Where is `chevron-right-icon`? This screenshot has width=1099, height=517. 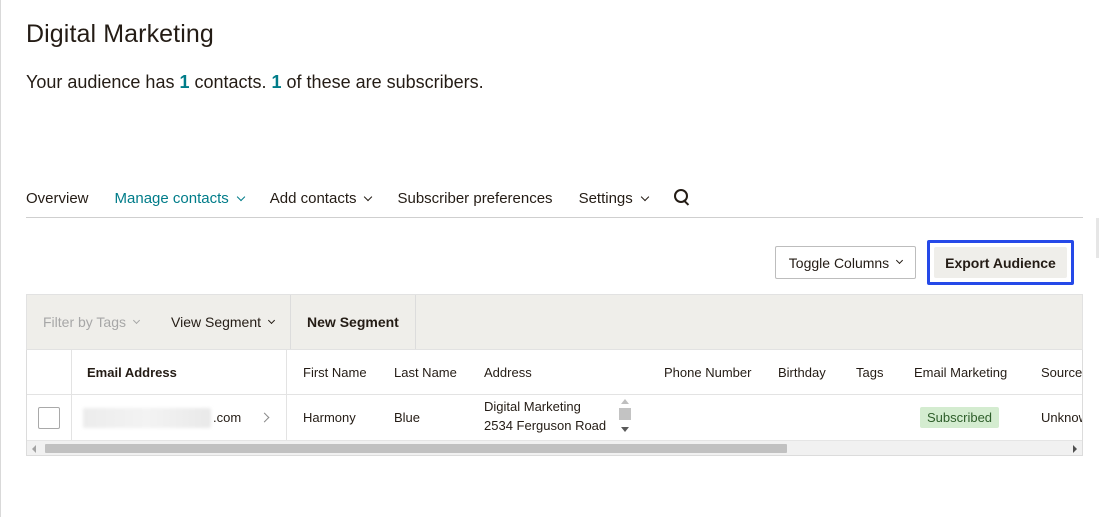
chevron-right-icon is located at coordinates (264, 417).